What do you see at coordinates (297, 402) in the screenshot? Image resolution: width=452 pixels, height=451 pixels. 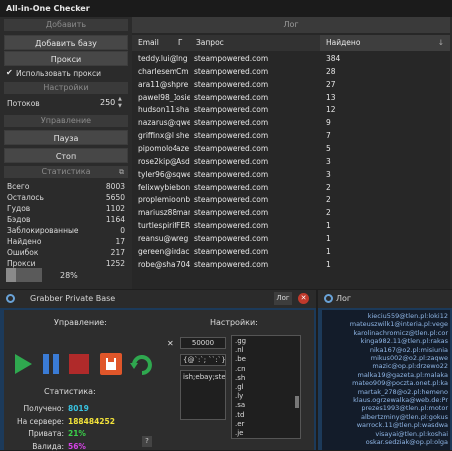 I see `tld-scrollbar` at bounding box center [297, 402].